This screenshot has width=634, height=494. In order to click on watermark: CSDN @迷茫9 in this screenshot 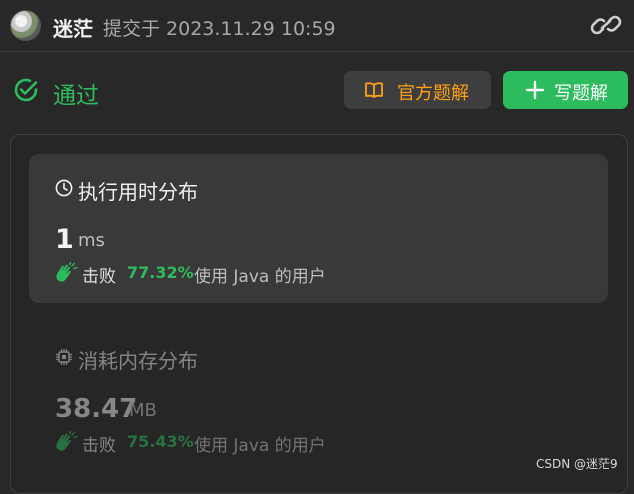, I will do `click(577, 464)`.